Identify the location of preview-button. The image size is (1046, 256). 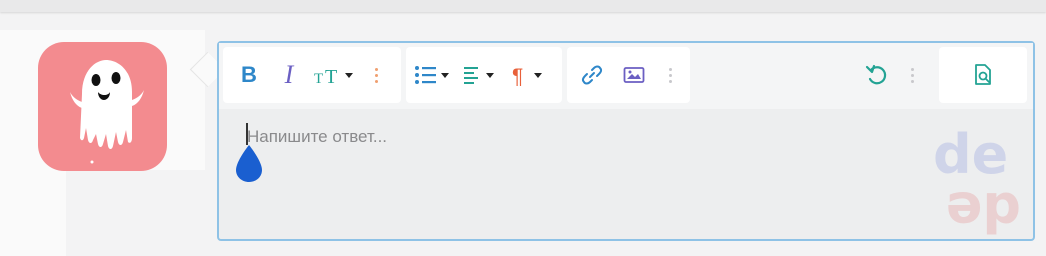
(983, 75).